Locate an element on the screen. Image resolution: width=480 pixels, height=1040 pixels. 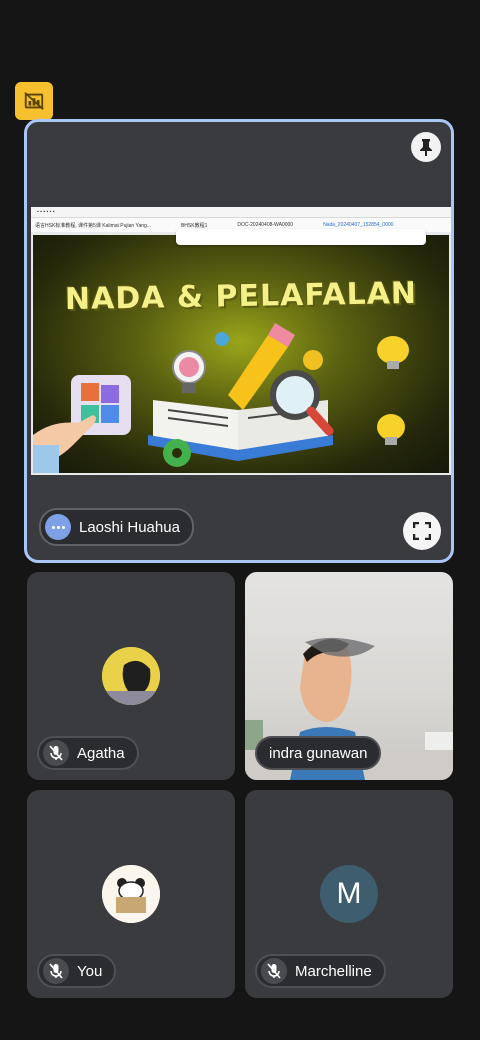
toolbar-dots: ▪ ▪ ▪ ▪ ▪ ▪ is located at coordinates (46, 212).